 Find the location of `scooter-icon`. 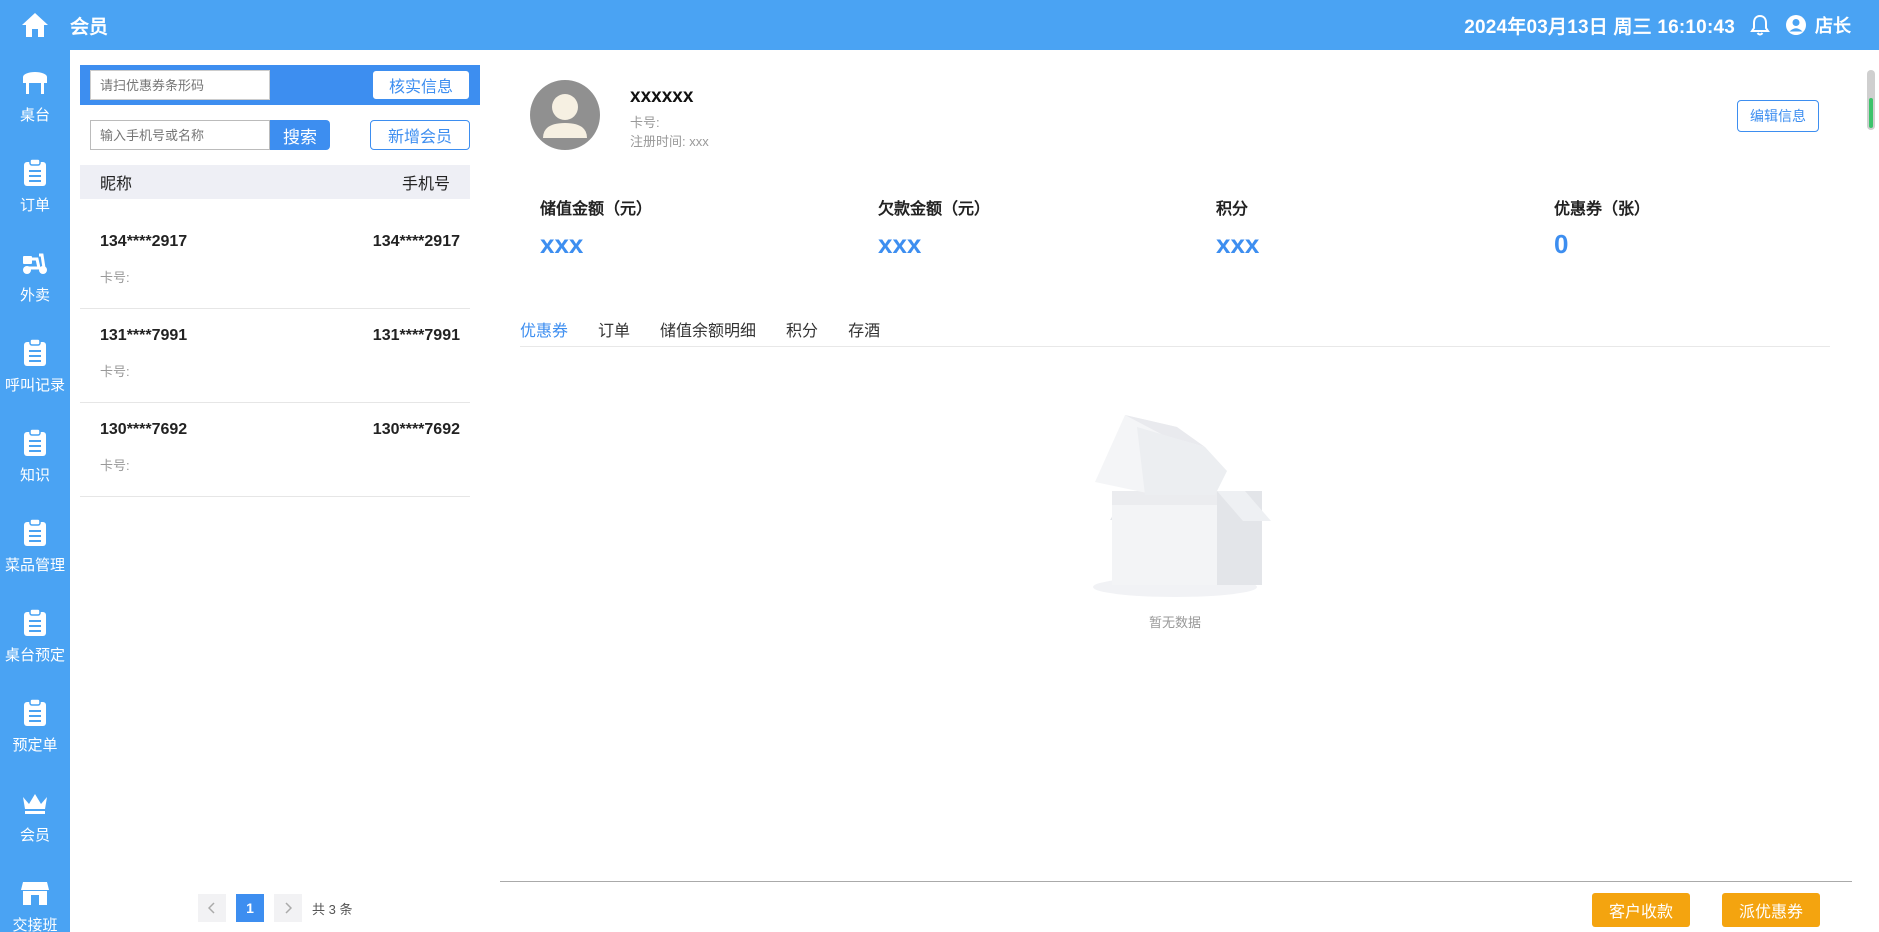

scooter-icon is located at coordinates (35, 263).